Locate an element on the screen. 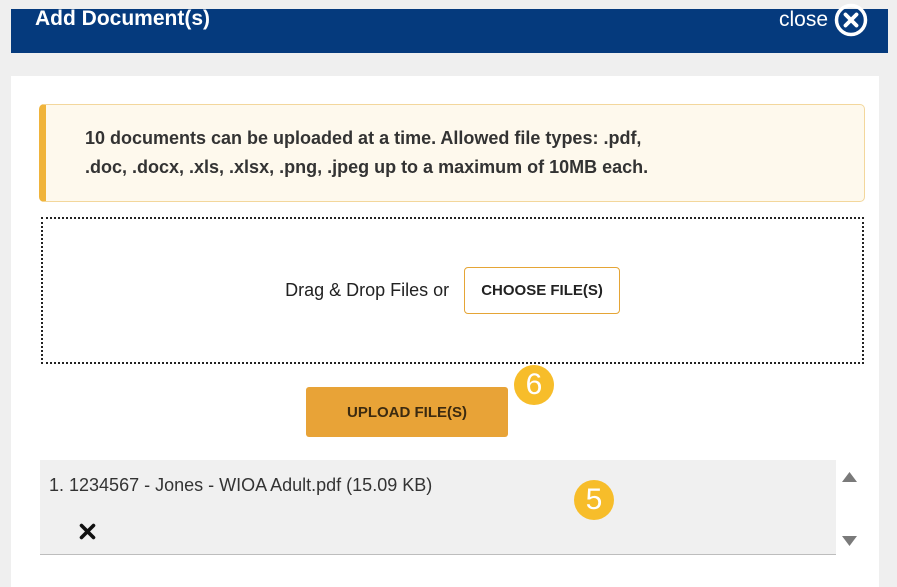 This screenshot has height=587, width=897. step-badge-6: 6 is located at coordinates (534, 385).